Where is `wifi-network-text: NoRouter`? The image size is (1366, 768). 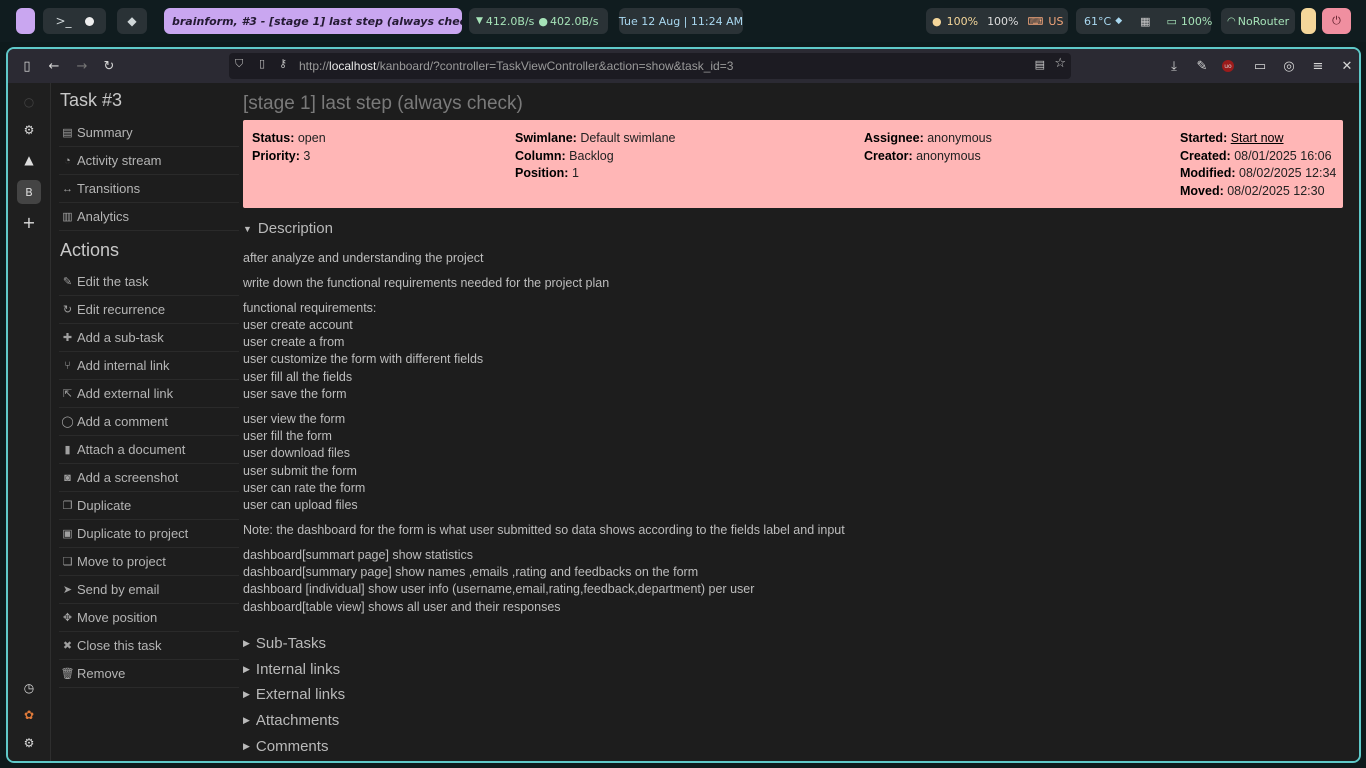
wifi-network-text: NoRouter is located at coordinates (1263, 21).